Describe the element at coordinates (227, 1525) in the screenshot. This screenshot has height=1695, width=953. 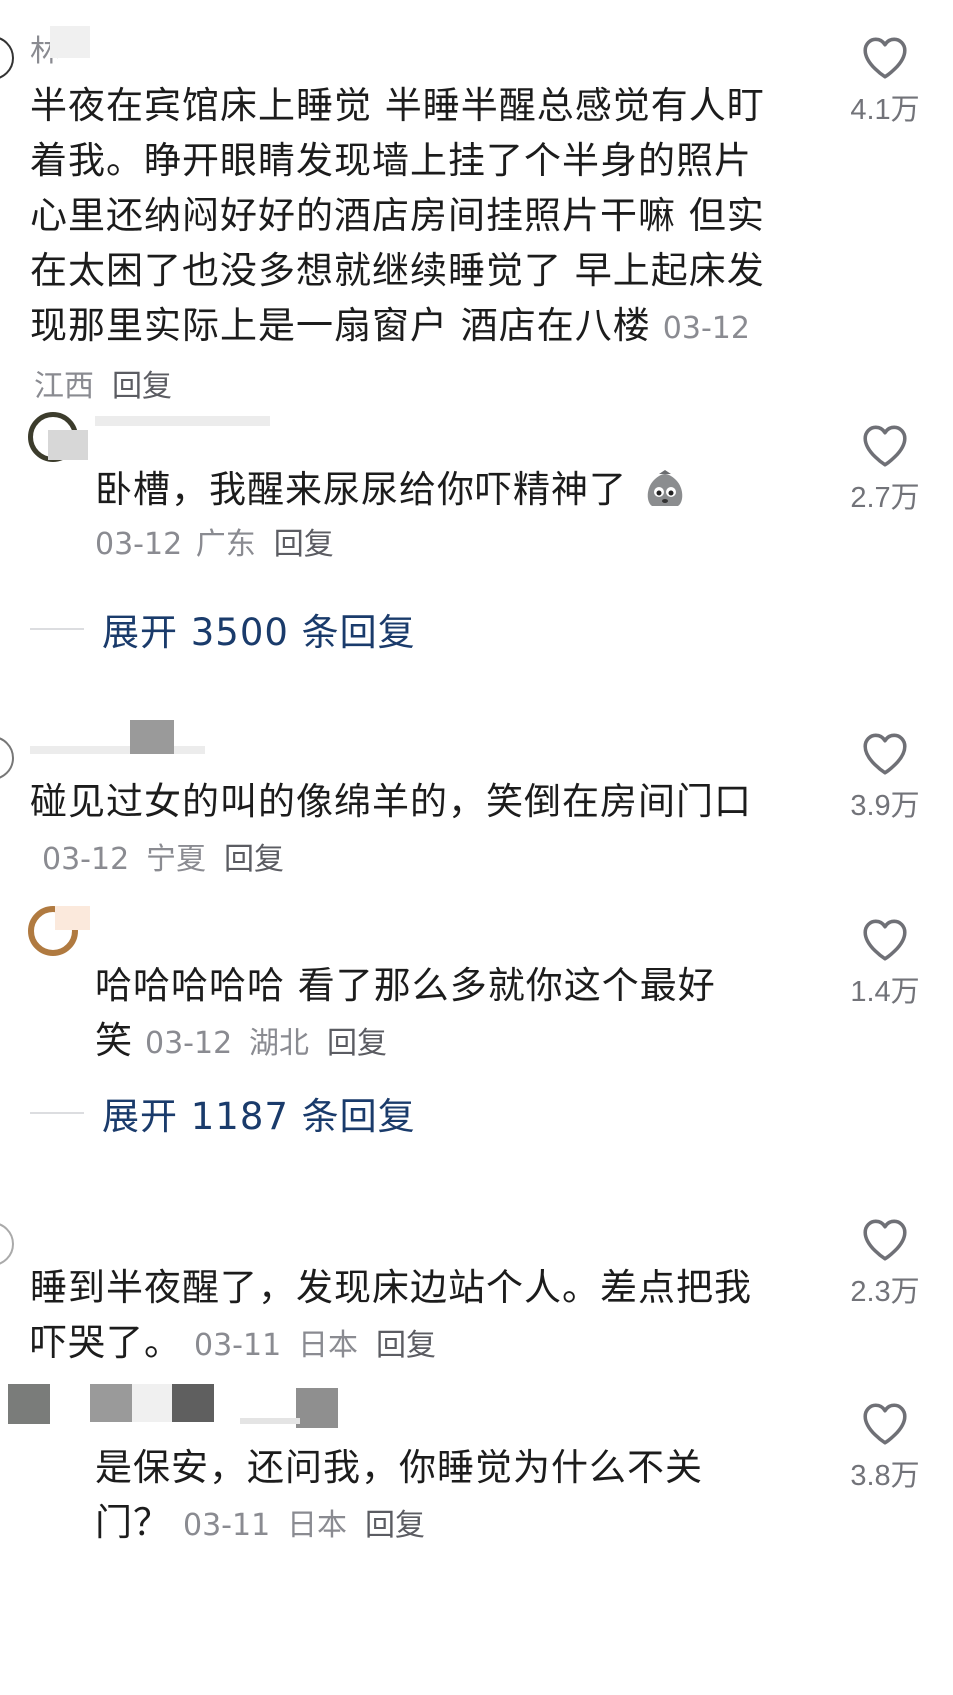
I see `reply-date: 03-11` at that location.